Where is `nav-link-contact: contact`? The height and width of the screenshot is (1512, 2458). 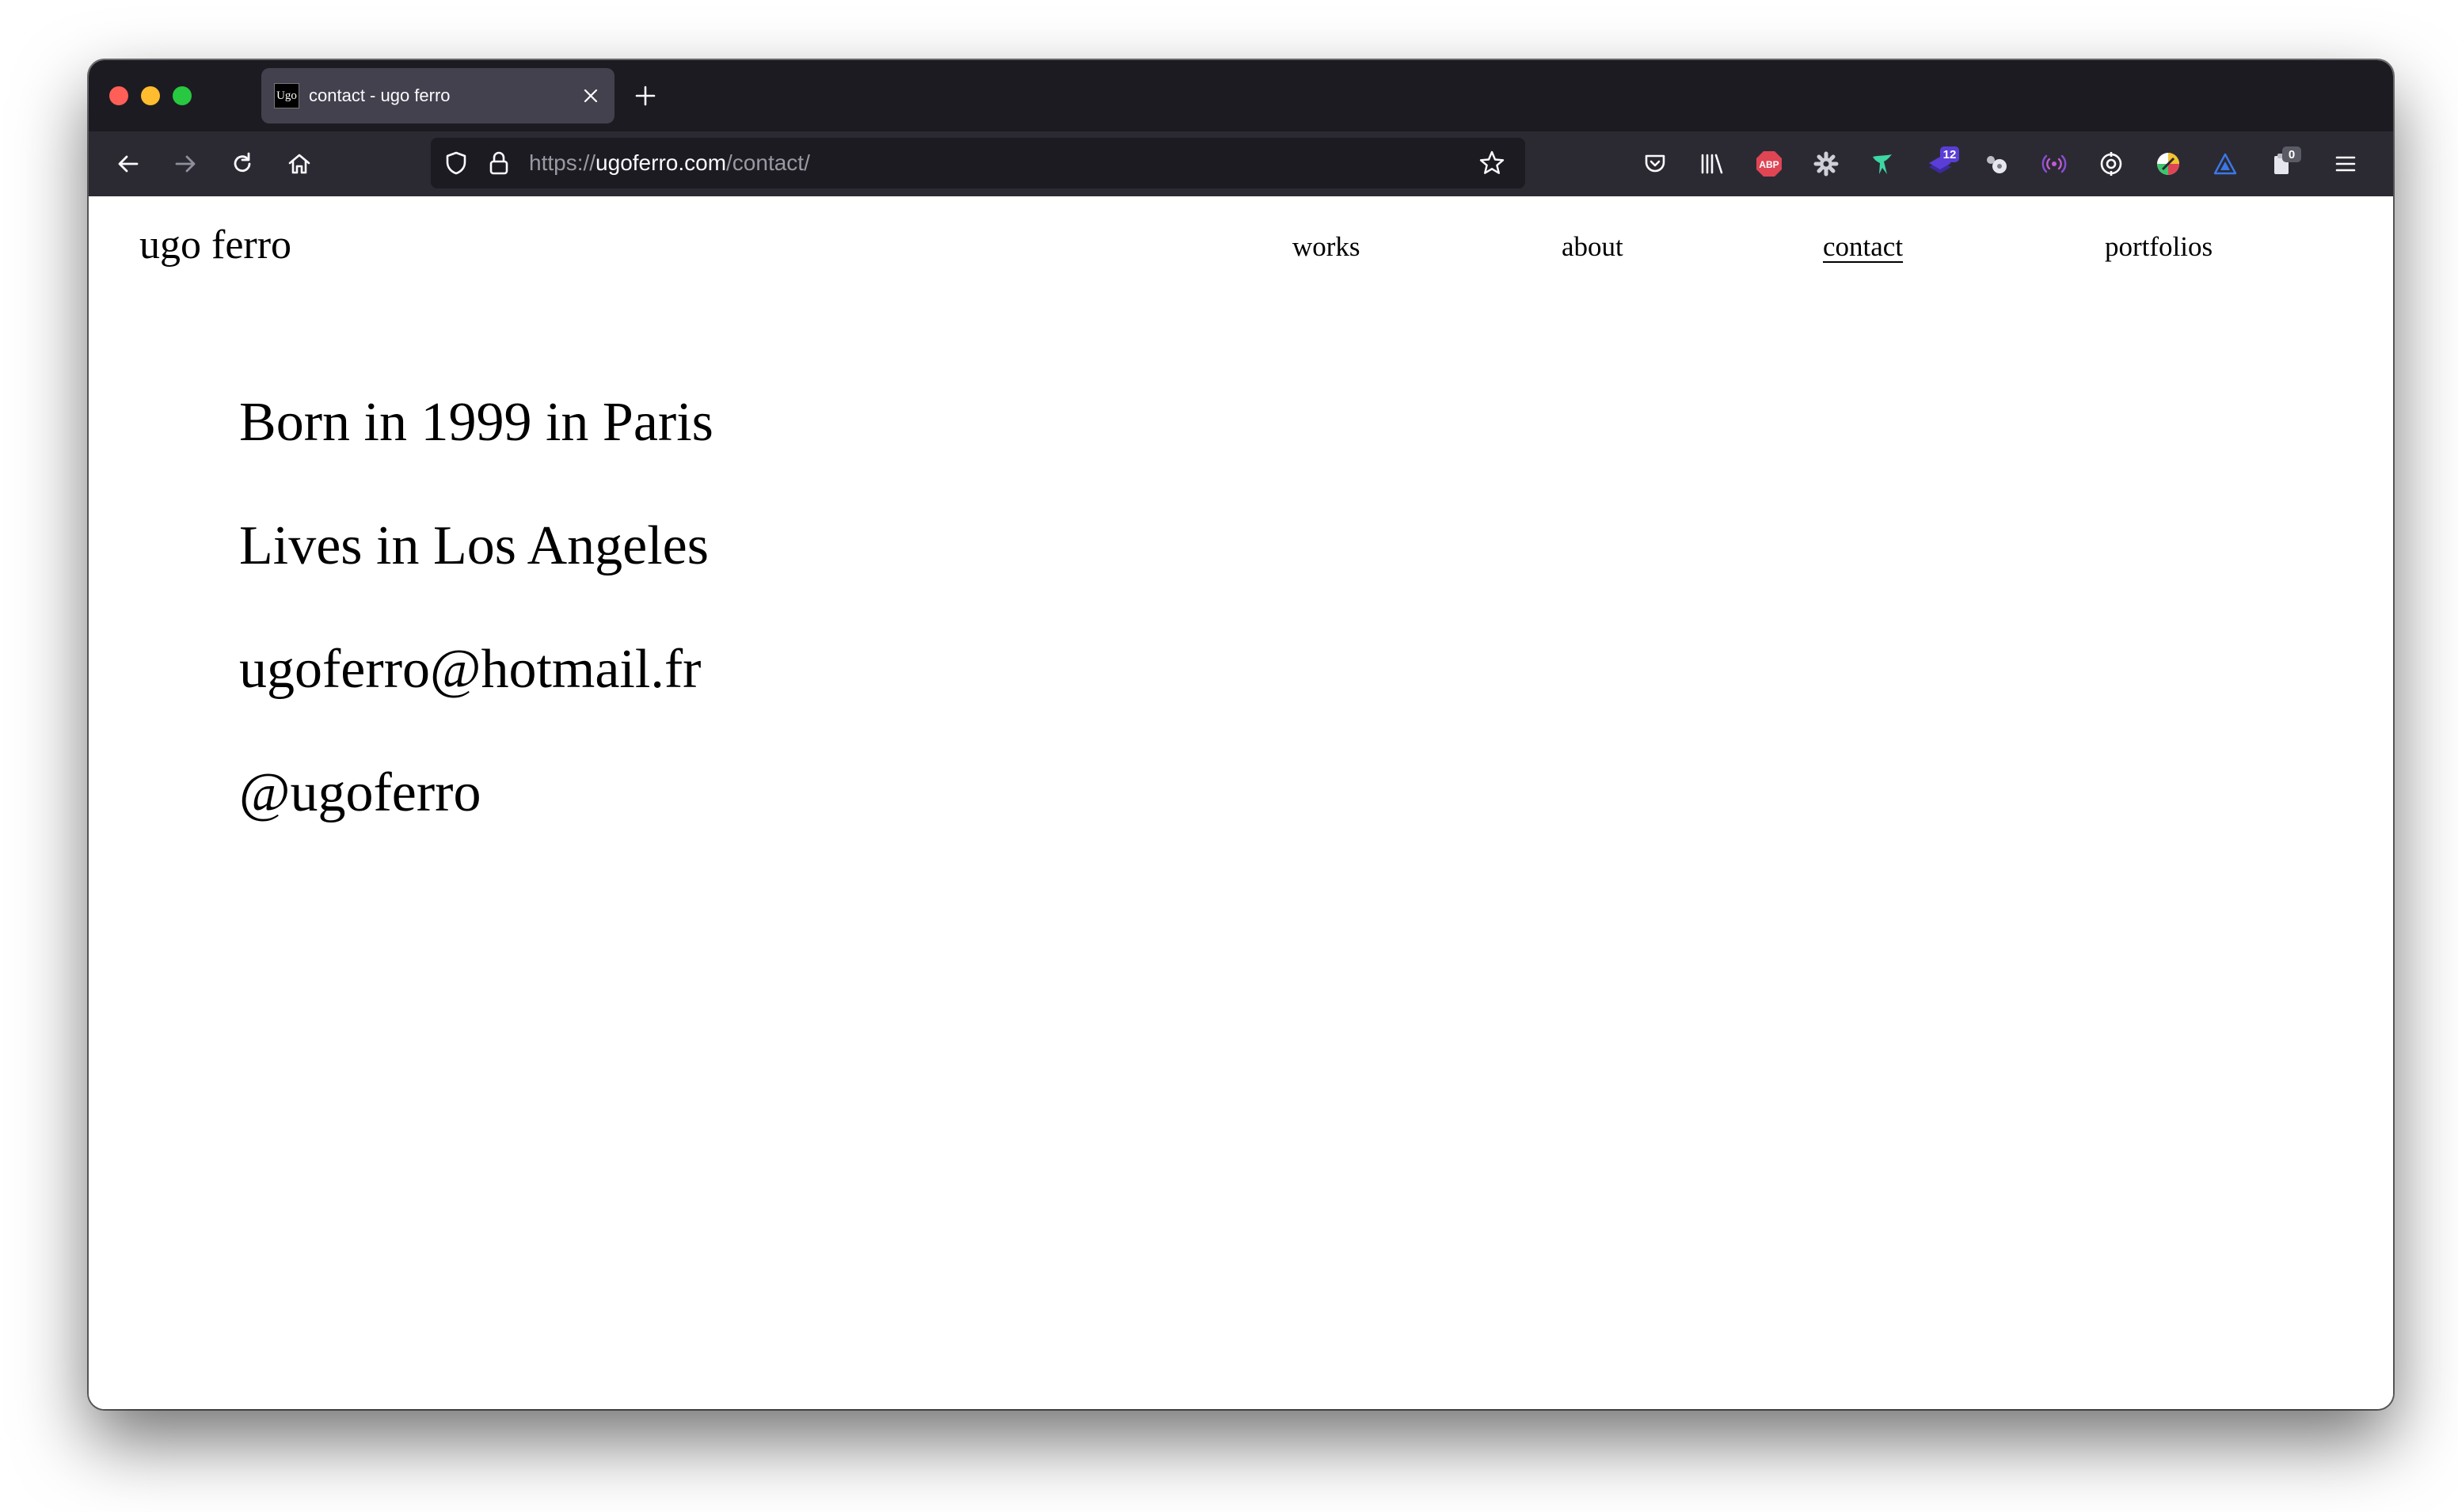 nav-link-contact: contact is located at coordinates (1863, 247).